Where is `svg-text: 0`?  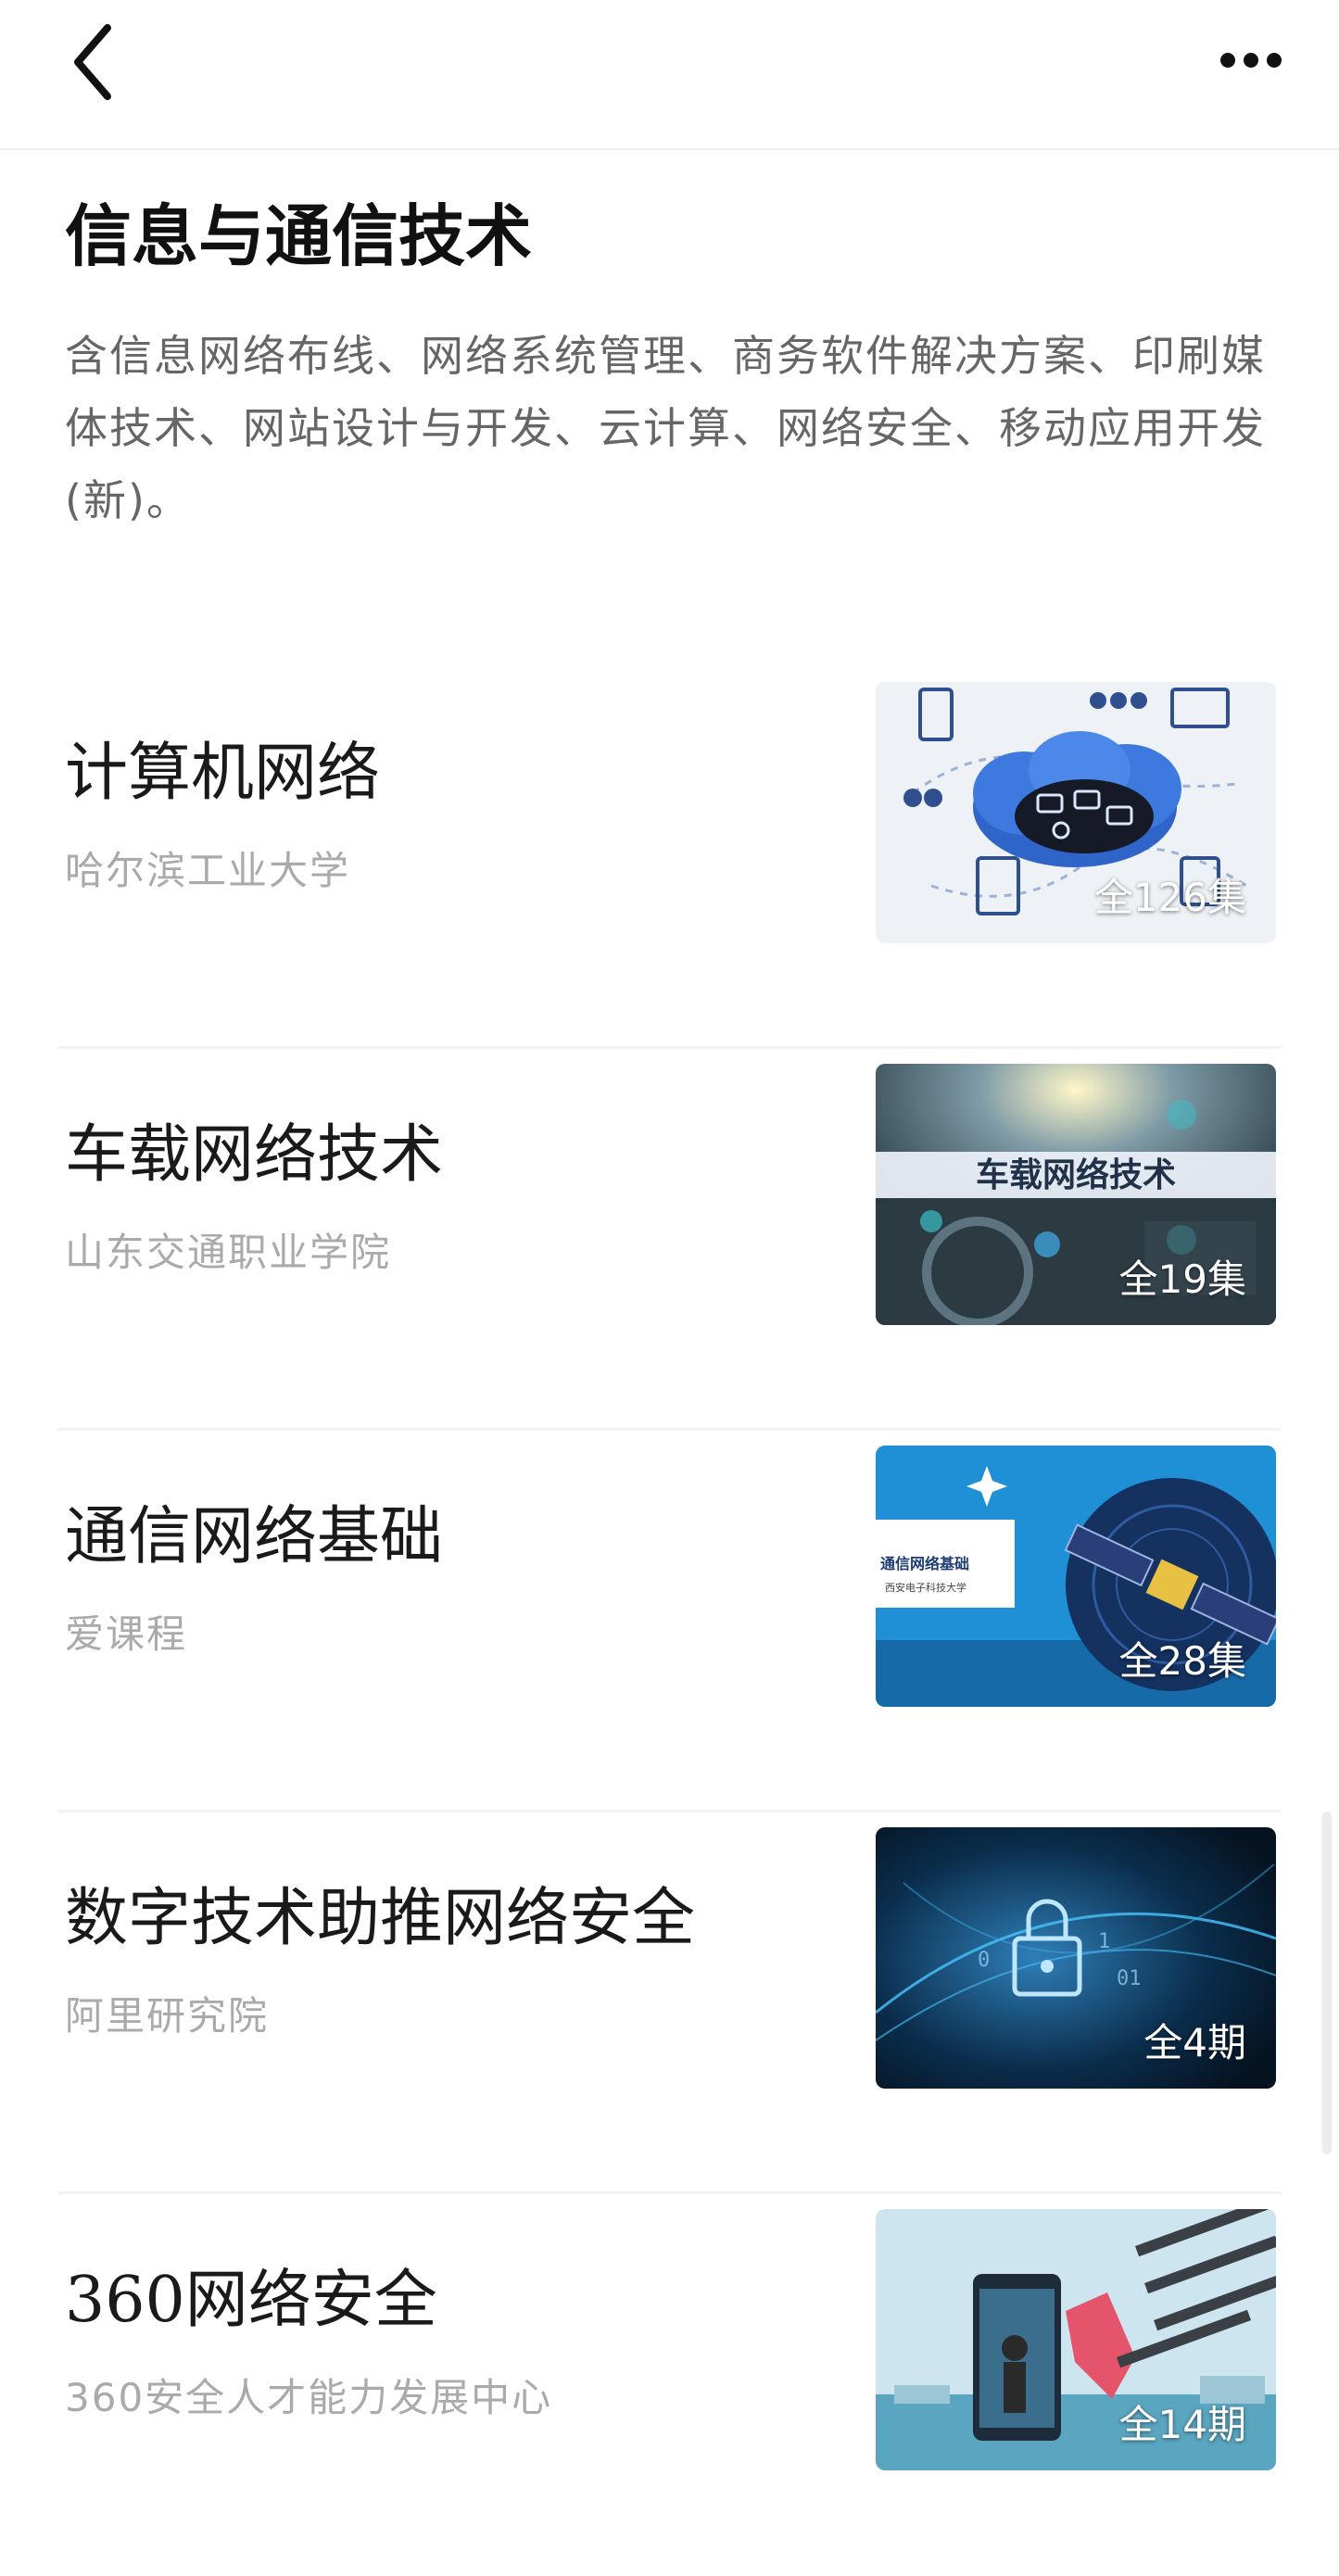
svg-text: 0 is located at coordinates (984, 1960).